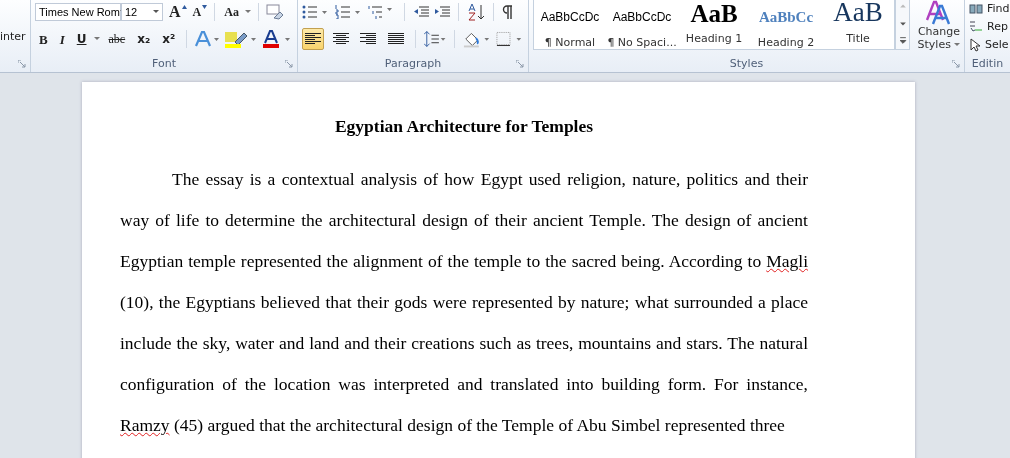 The height and width of the screenshot is (458, 1010). What do you see at coordinates (975, 44) in the screenshot?
I see `pointer-icon` at bounding box center [975, 44].